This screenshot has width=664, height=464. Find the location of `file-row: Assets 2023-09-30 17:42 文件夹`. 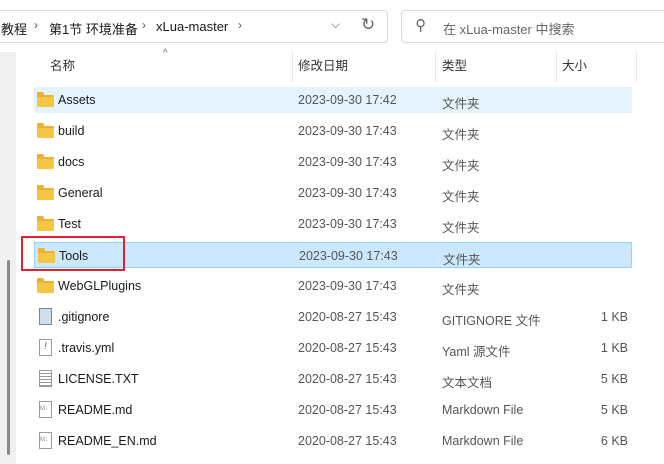

file-row: Assets 2023-09-30 17:42 文件夹 is located at coordinates (333, 100).